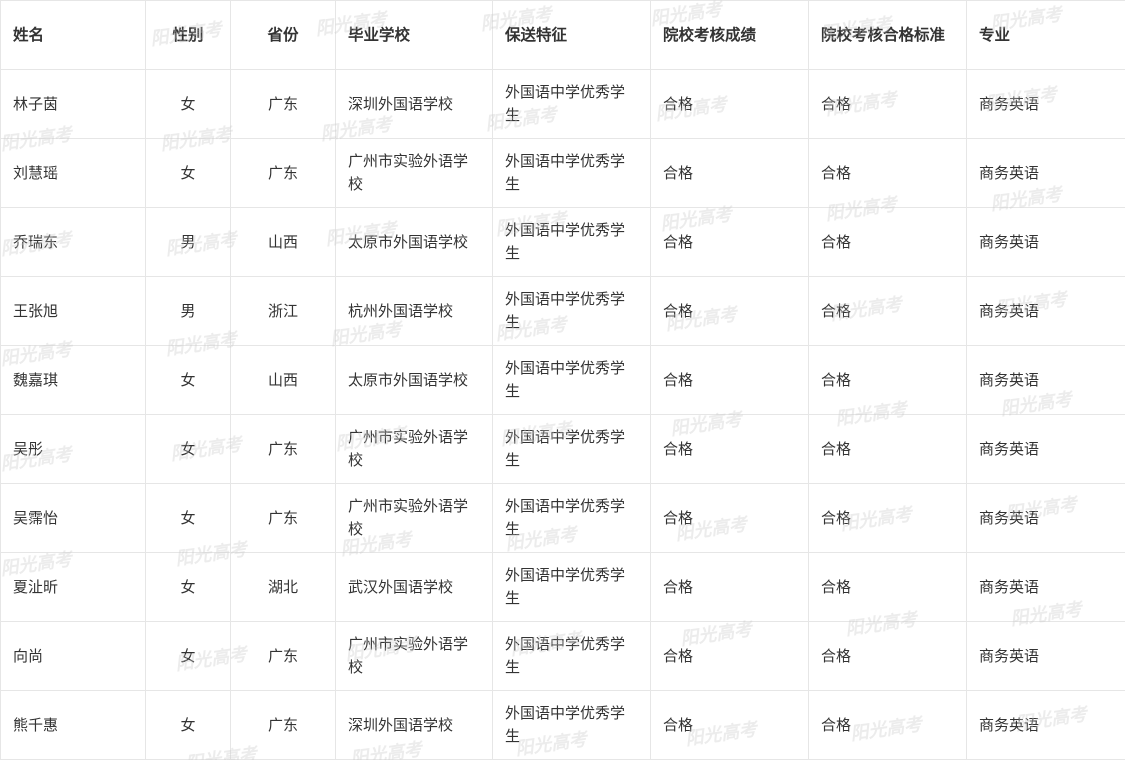  I want to click on table-row: 向尚女广东 广州市实验外语学校 外国语中学优秀学生 合格 合格 商务英语, so click(562, 656).